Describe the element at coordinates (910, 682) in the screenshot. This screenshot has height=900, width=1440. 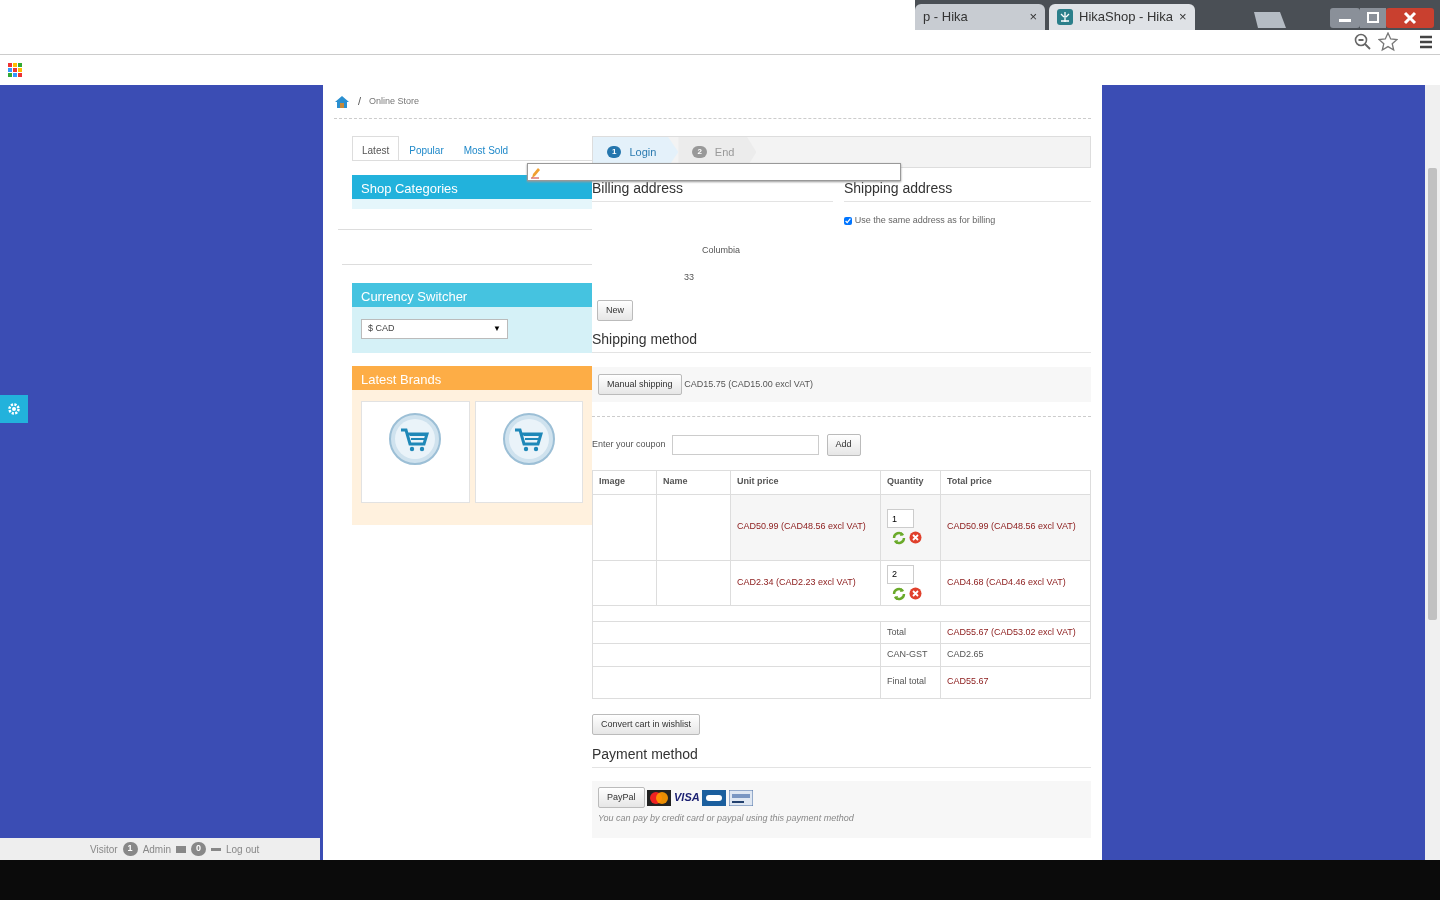
I see `total-label: Final total` at that location.